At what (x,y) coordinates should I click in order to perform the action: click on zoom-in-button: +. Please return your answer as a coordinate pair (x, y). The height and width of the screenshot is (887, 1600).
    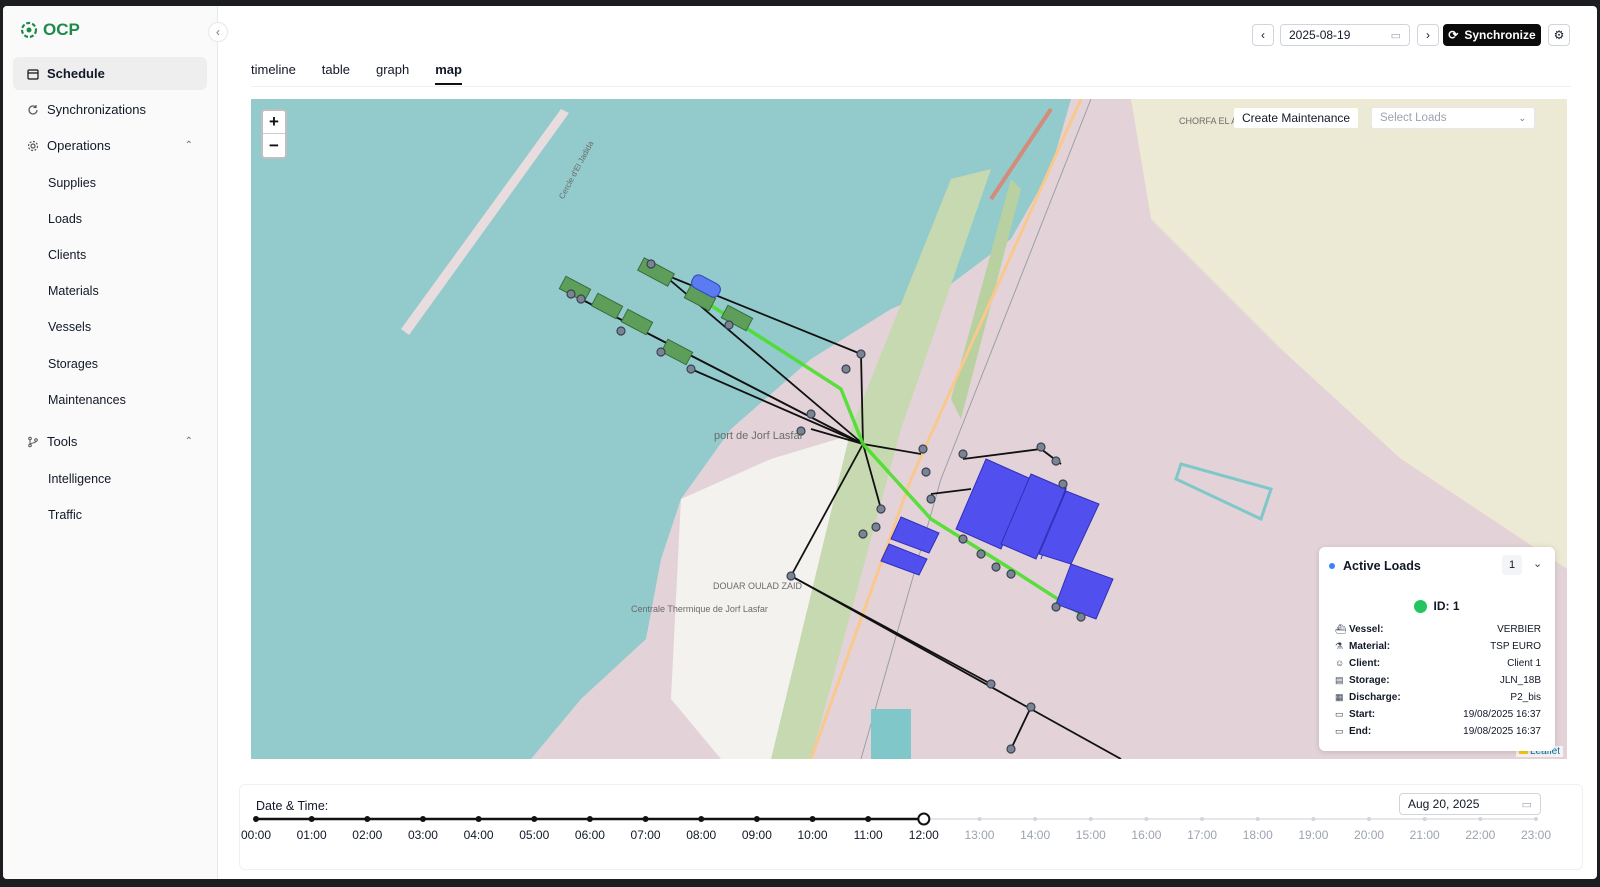
    Looking at the image, I should click on (274, 122).